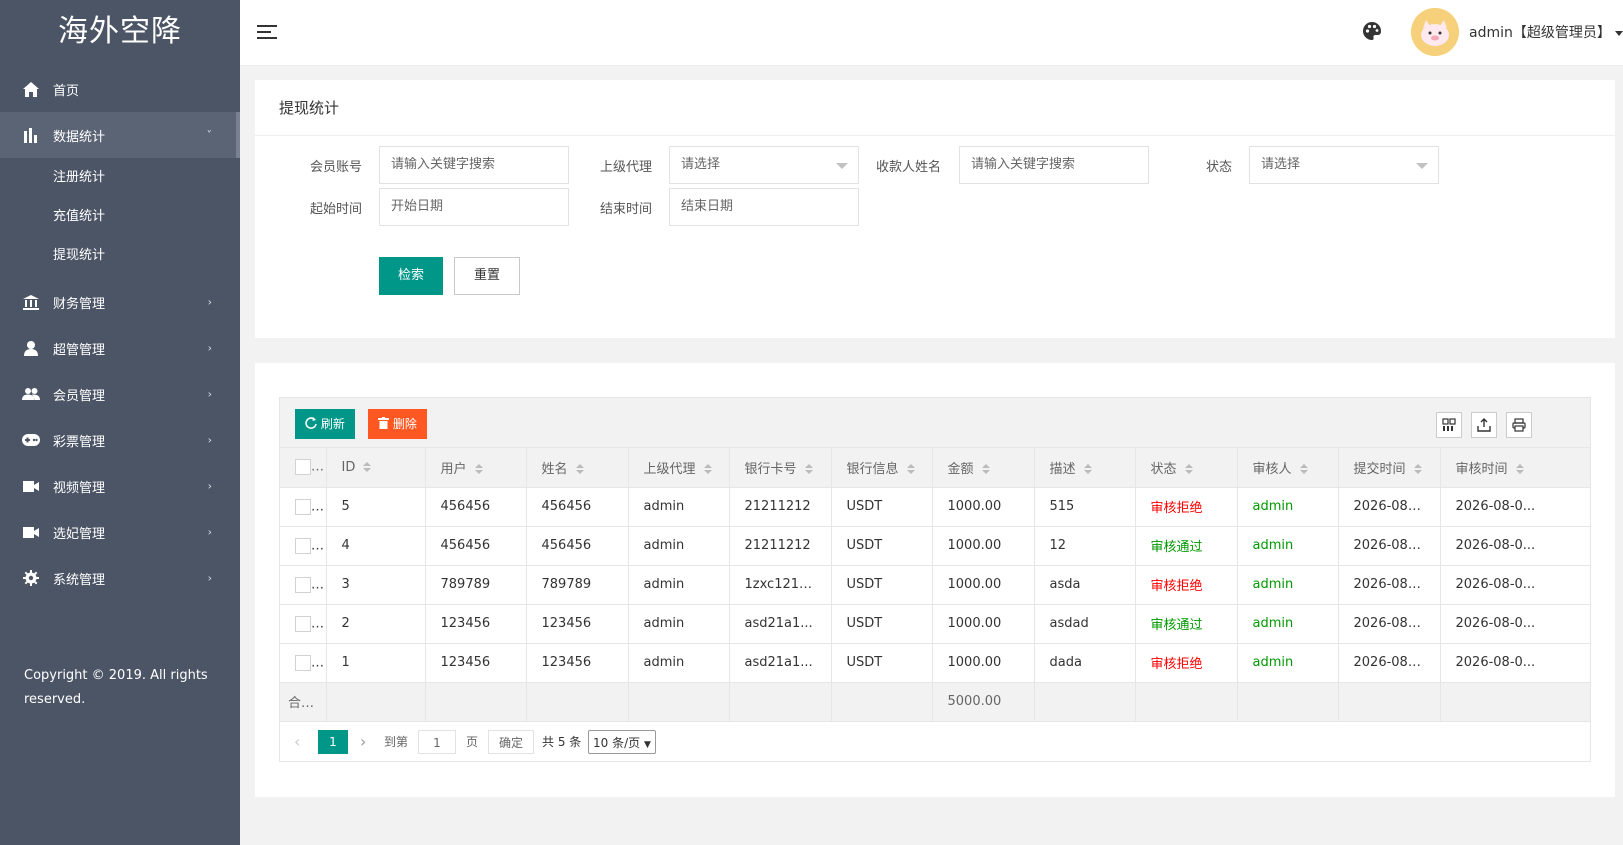  Describe the element at coordinates (1373, 32) in the screenshot. I see `theme-palette-icon` at that location.